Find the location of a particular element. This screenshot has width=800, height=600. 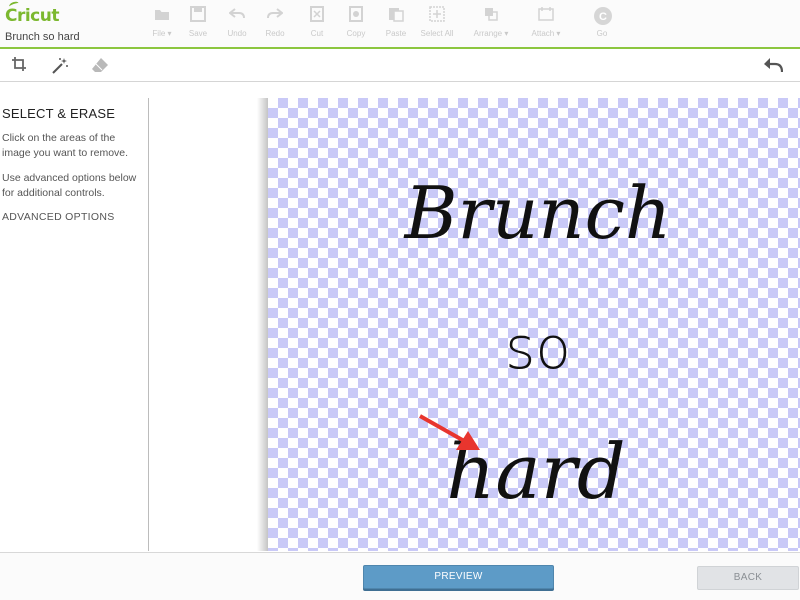

undo-arrow-button is located at coordinates (774, 66).